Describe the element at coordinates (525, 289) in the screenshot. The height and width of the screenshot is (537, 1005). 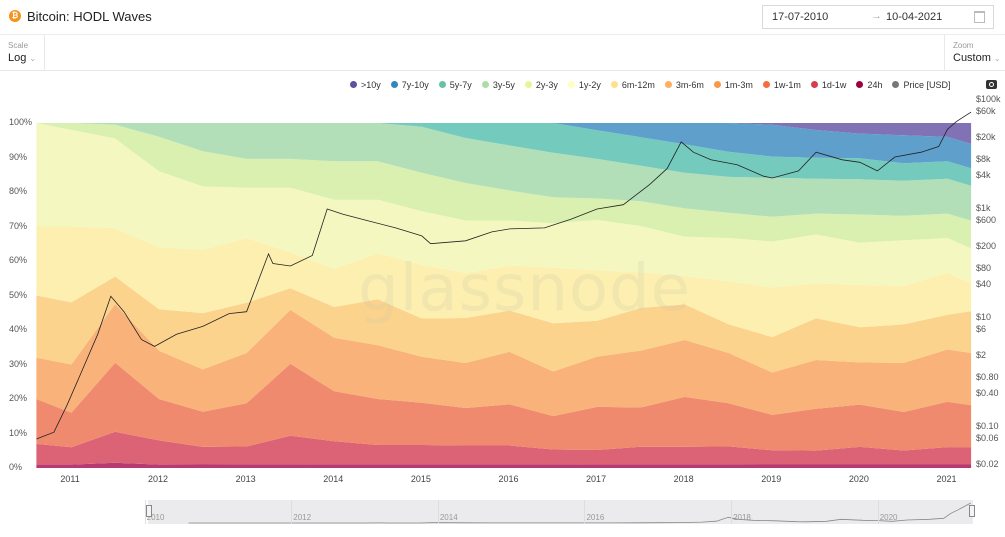
I see `watermark: glassnode` at that location.